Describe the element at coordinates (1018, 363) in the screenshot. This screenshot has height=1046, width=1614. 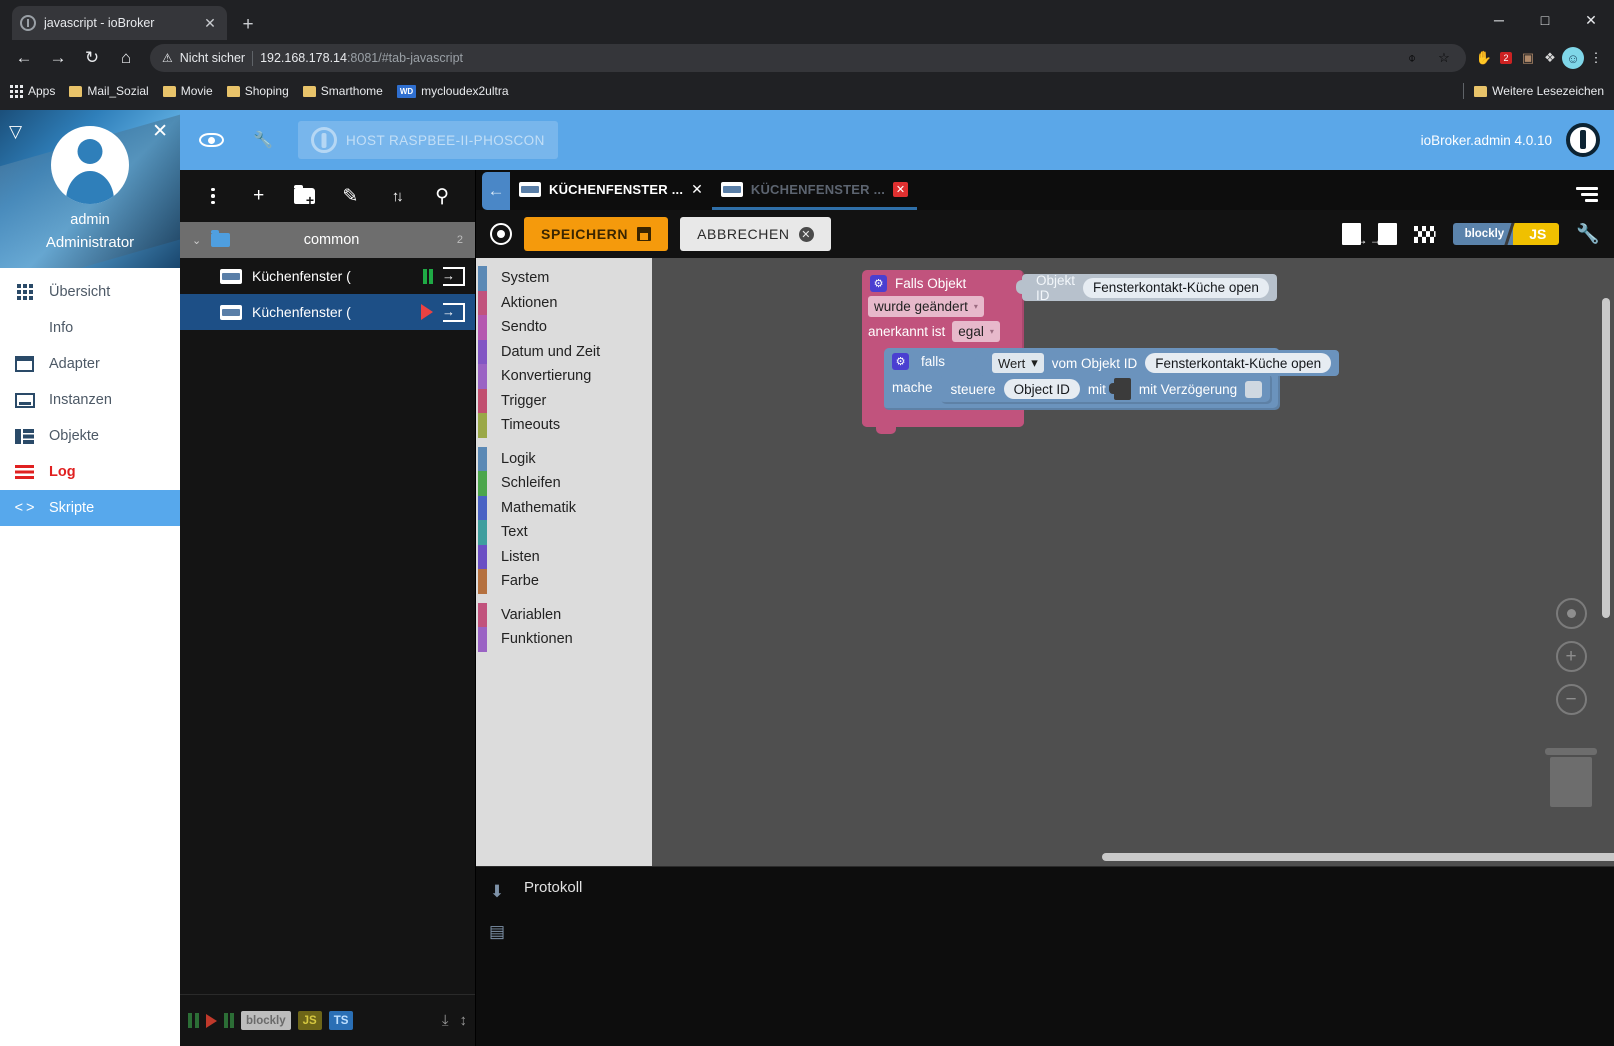
I see `dropdown-value: Wert ▾` at that location.